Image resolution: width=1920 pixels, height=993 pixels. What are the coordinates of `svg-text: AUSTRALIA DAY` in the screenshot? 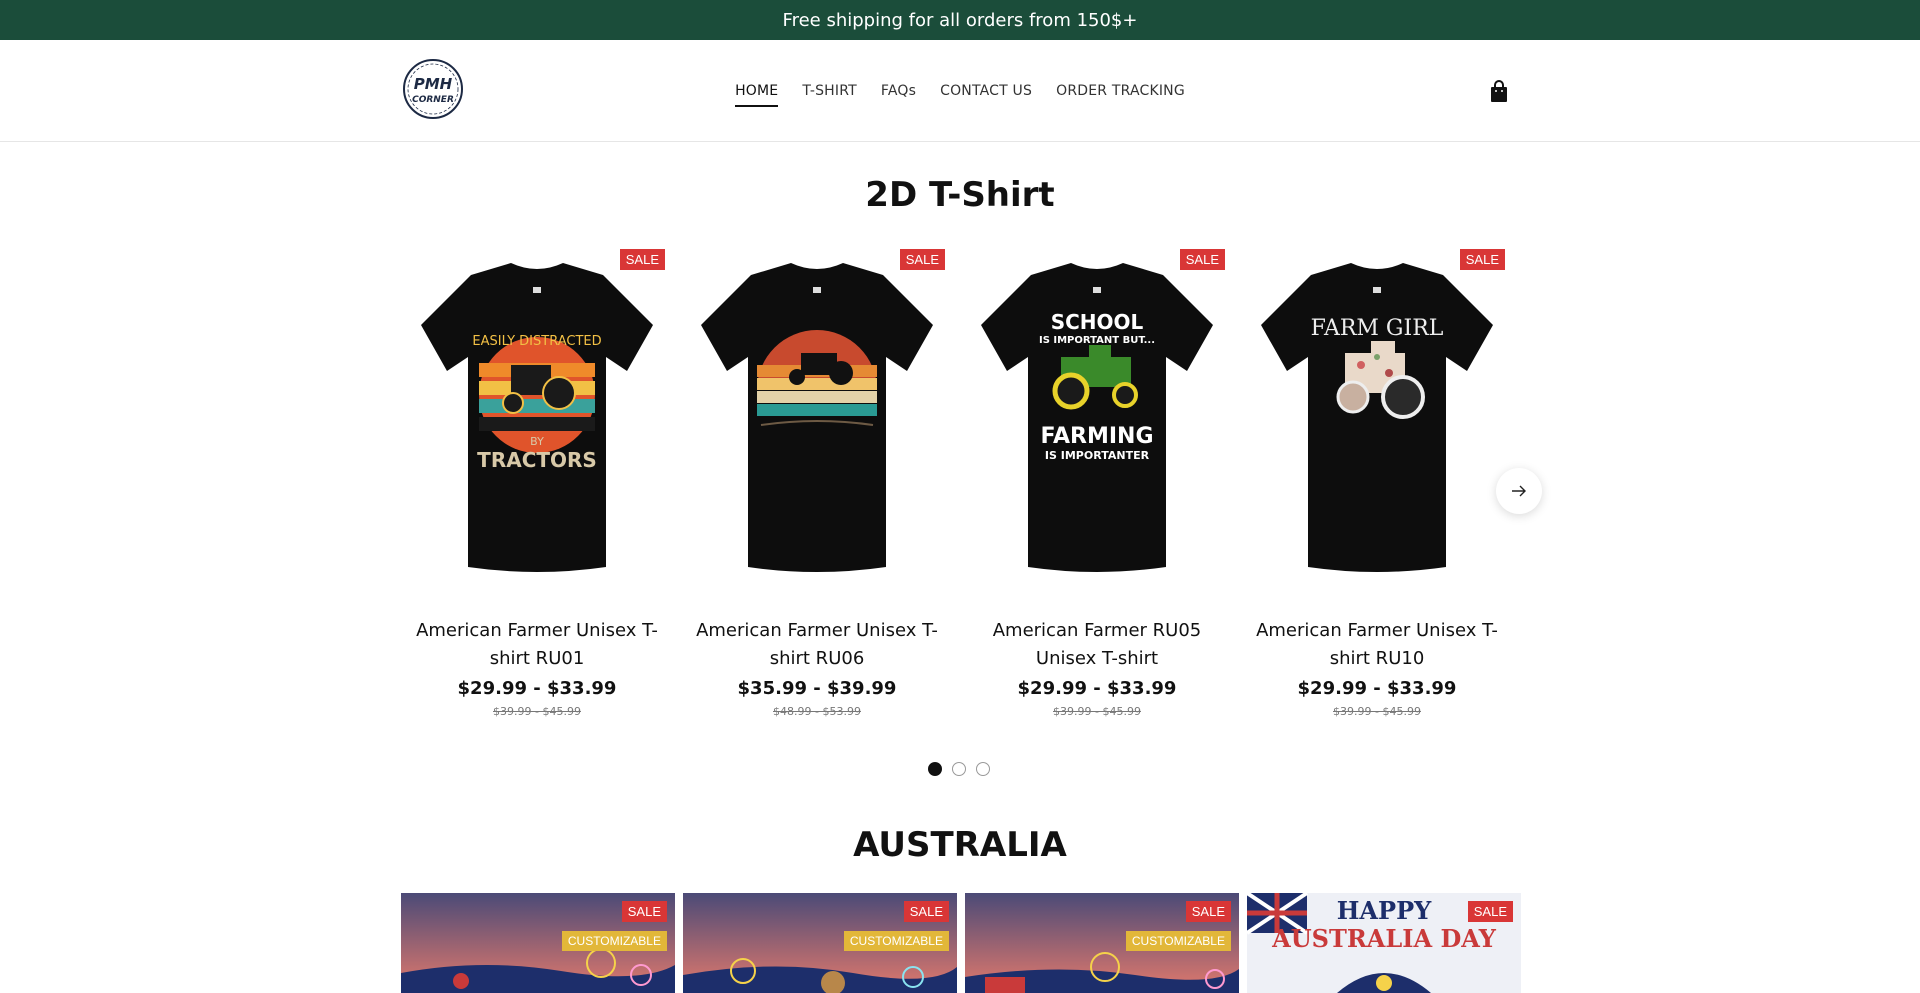 It's located at (1384, 938).